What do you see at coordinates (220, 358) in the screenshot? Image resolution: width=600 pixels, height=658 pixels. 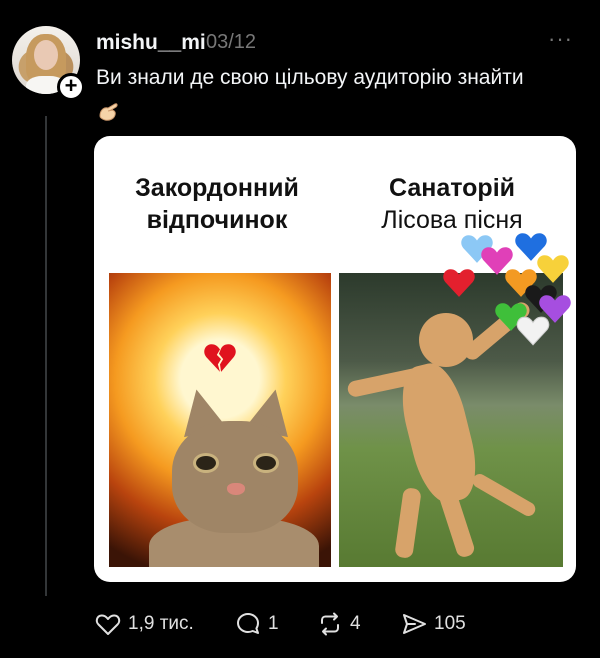 I see `broken-heart-icon` at bounding box center [220, 358].